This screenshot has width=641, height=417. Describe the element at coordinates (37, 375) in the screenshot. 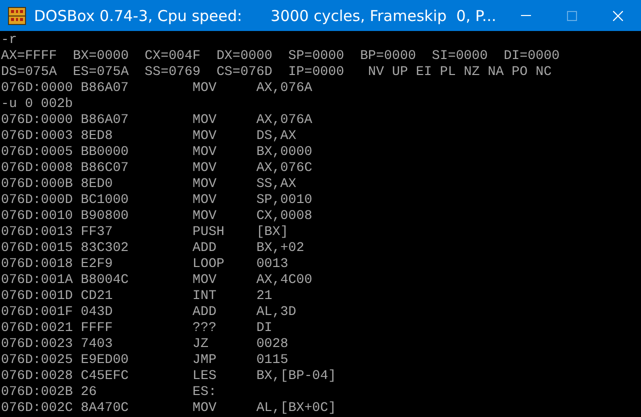

I see `address-text: 076D:0028` at that location.